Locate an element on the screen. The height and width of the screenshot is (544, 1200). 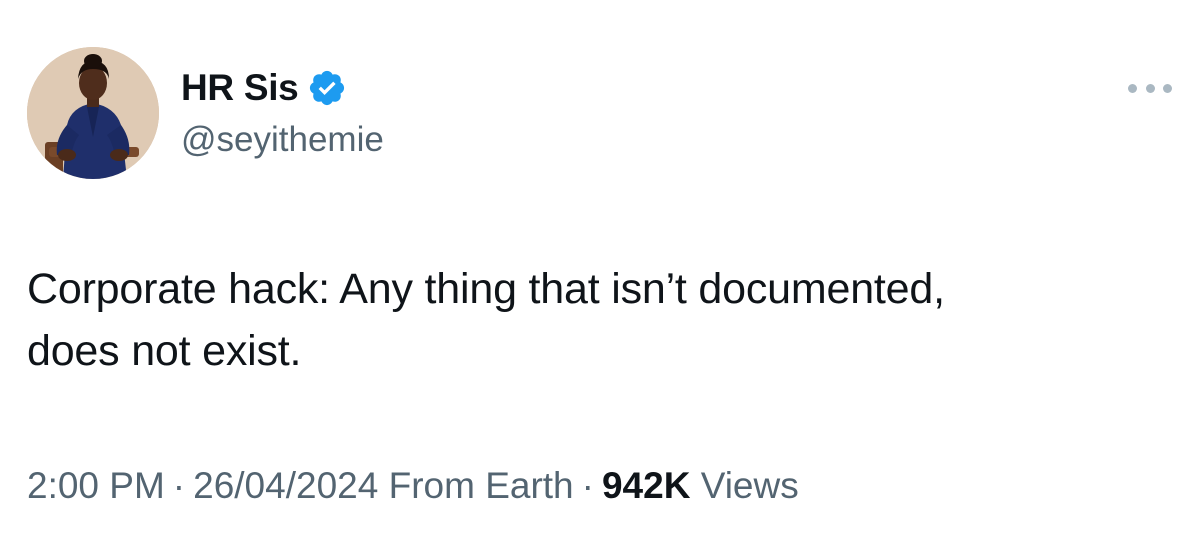
author-handle: @seyithemie is located at coordinates (282, 140).